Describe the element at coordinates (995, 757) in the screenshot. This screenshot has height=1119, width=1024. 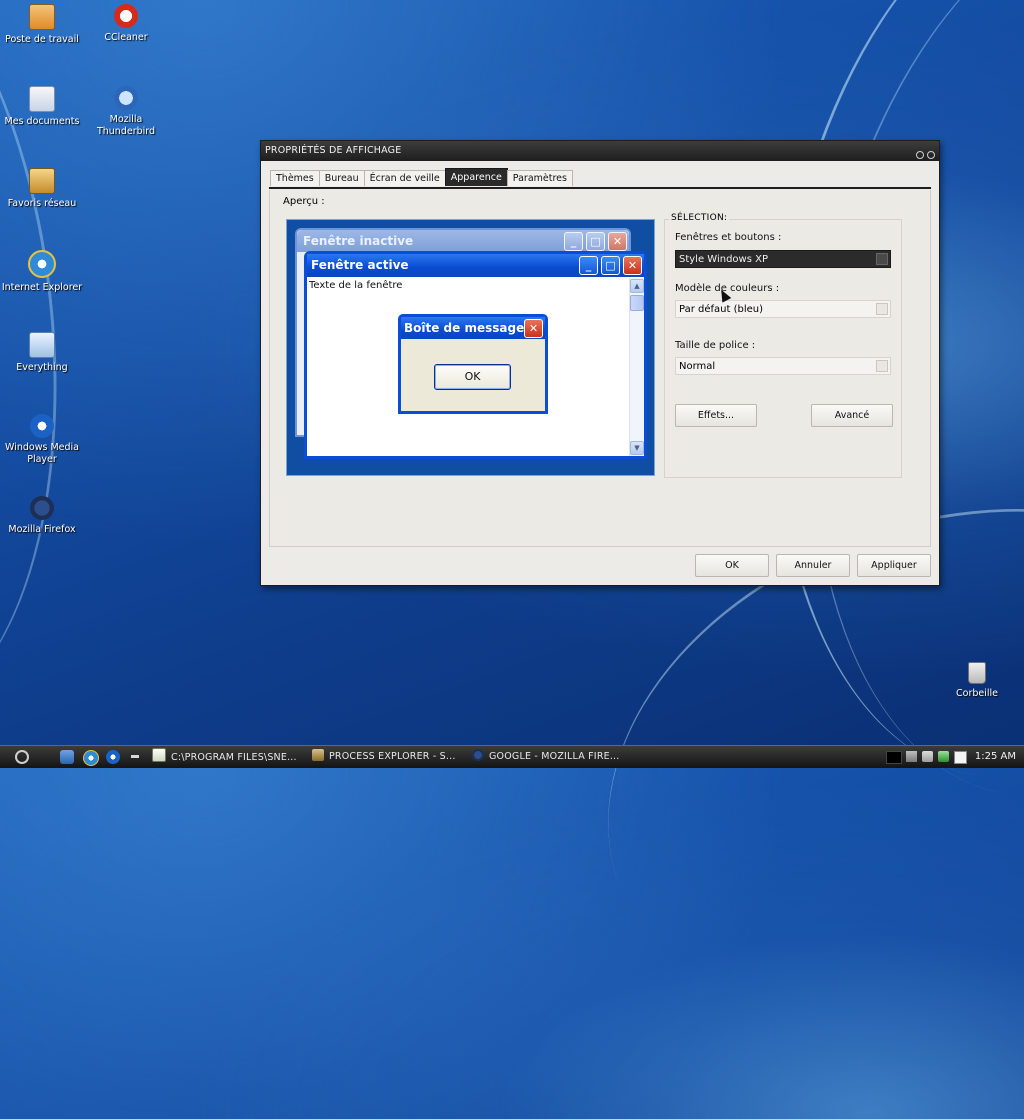
I see `taskbar-clock: 1:25 AM` at that location.